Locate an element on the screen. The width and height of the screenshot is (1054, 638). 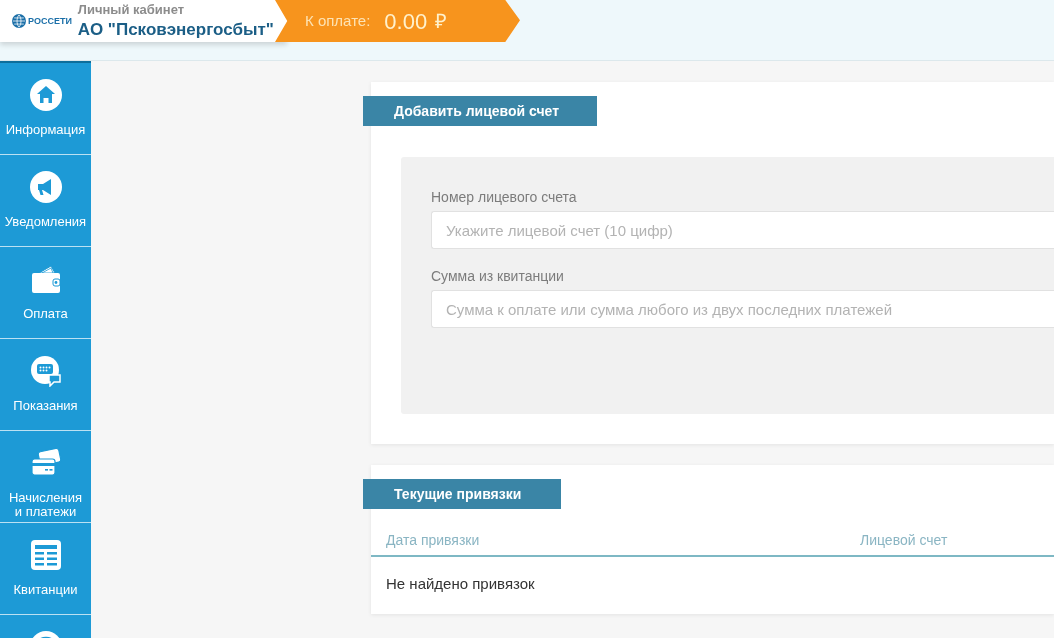
logo-text: РОССЕТИ is located at coordinates (50, 21).